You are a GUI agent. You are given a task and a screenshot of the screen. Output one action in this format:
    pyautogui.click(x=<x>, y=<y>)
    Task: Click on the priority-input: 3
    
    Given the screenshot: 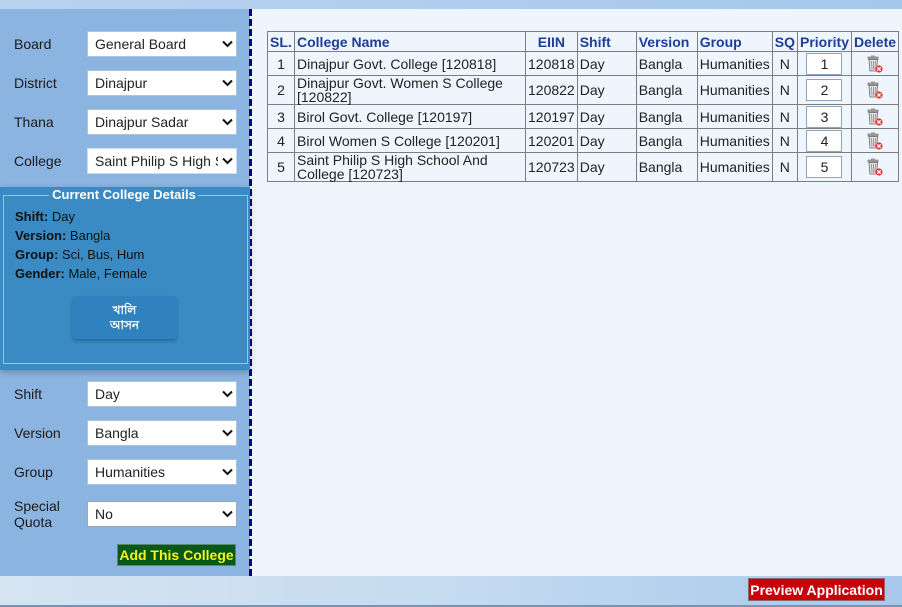 What is the action you would take?
    pyautogui.click(x=824, y=116)
    